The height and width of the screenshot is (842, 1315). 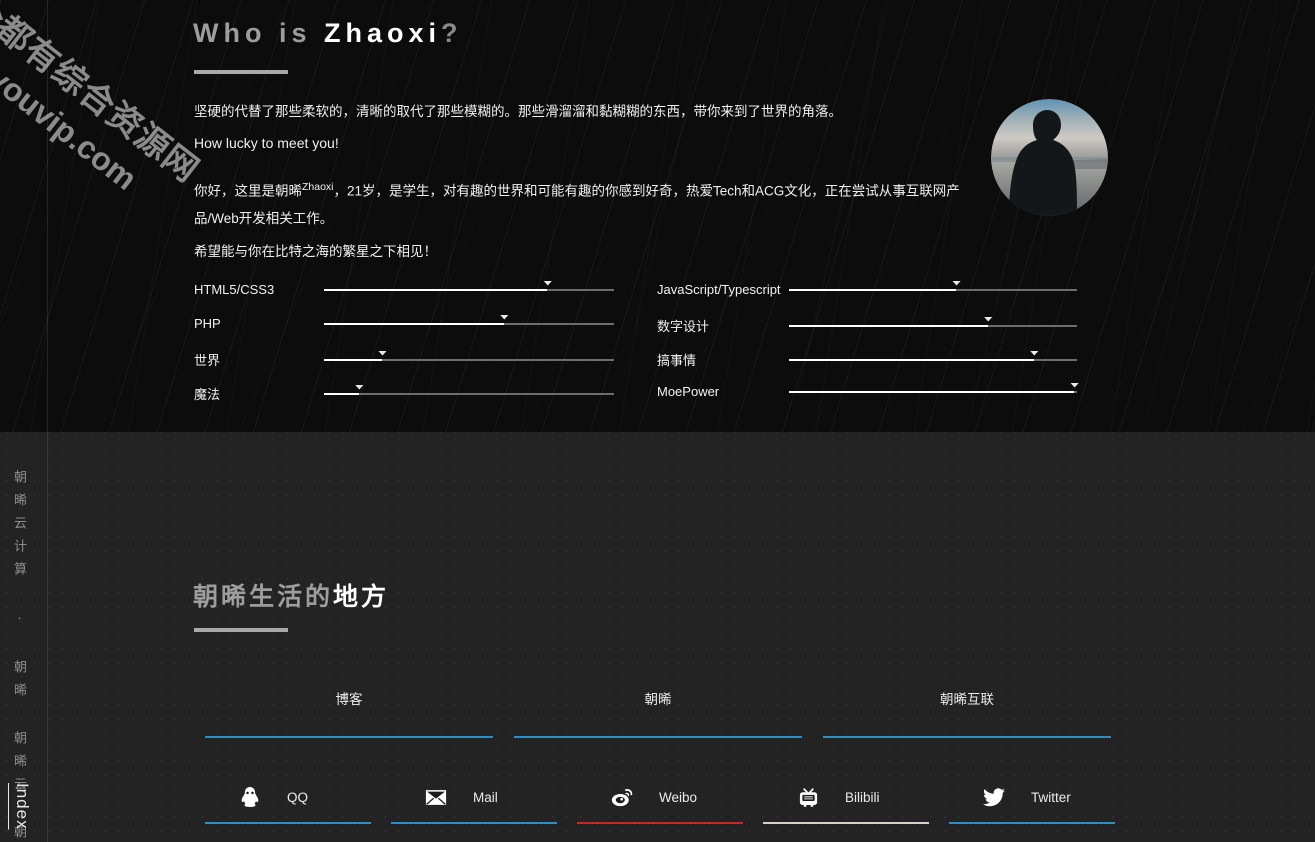 What do you see at coordinates (452, 33) in the screenshot?
I see `page-title-suffix: ?` at bounding box center [452, 33].